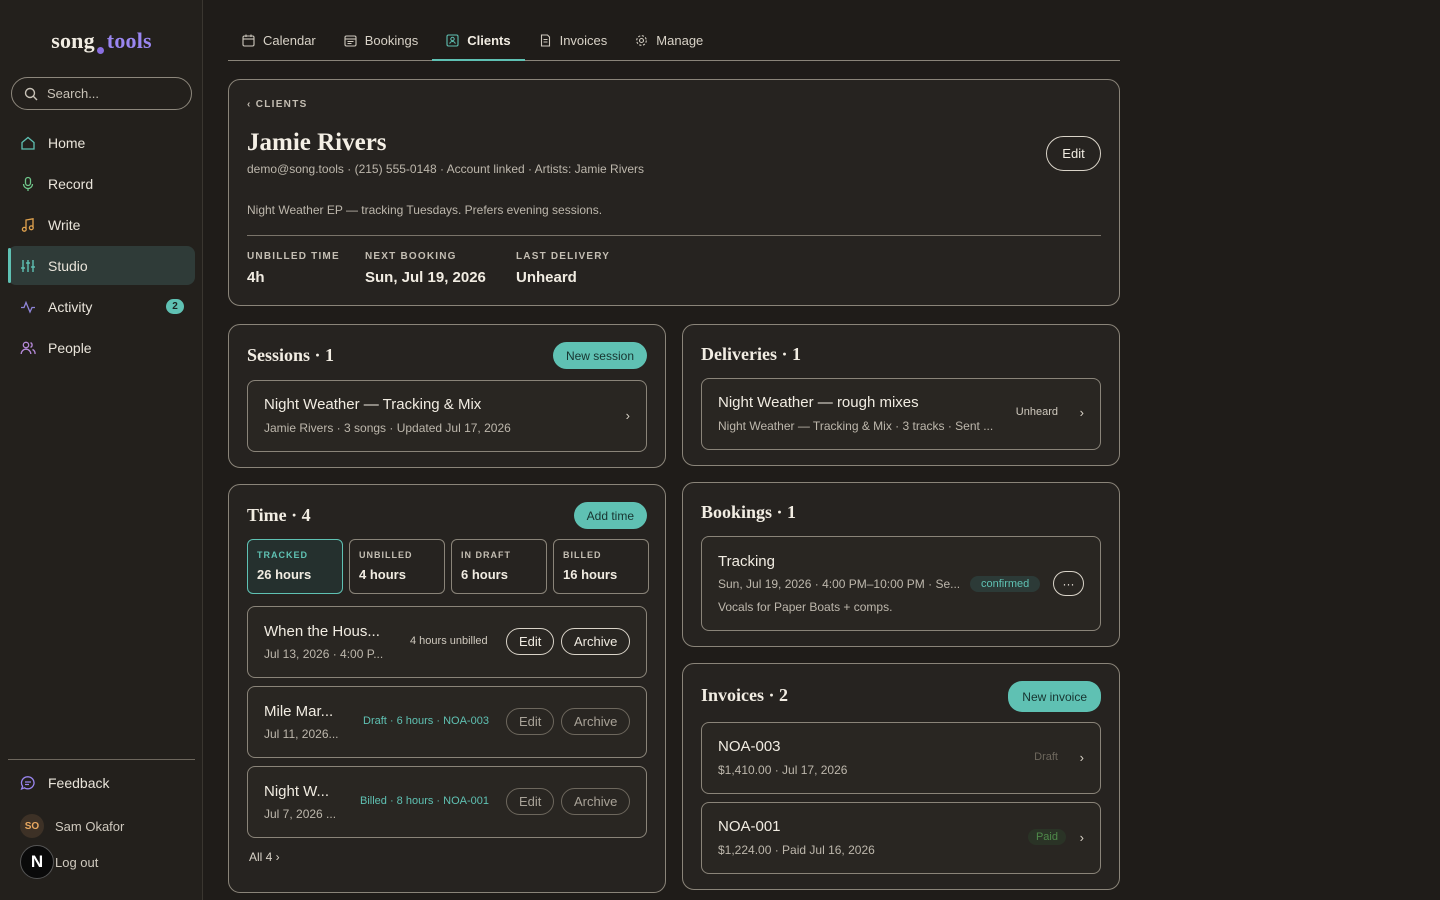  Describe the element at coordinates (90, 826) in the screenshot. I see `user-name: Sam Okafor` at that location.